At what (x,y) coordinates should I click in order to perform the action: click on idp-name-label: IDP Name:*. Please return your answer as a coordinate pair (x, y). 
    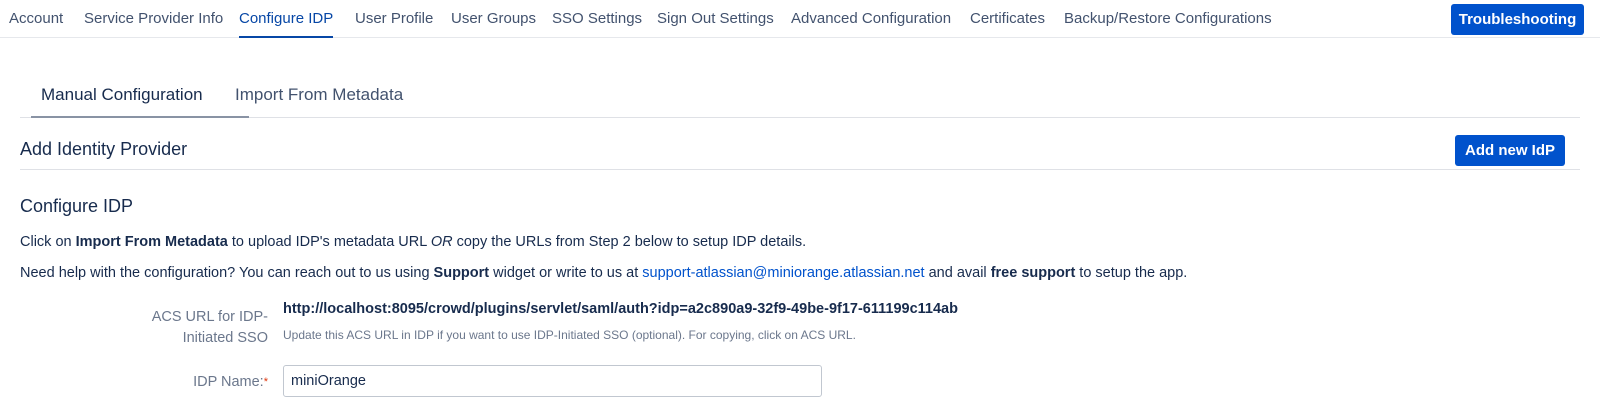
    Looking at the image, I should click on (230, 382).